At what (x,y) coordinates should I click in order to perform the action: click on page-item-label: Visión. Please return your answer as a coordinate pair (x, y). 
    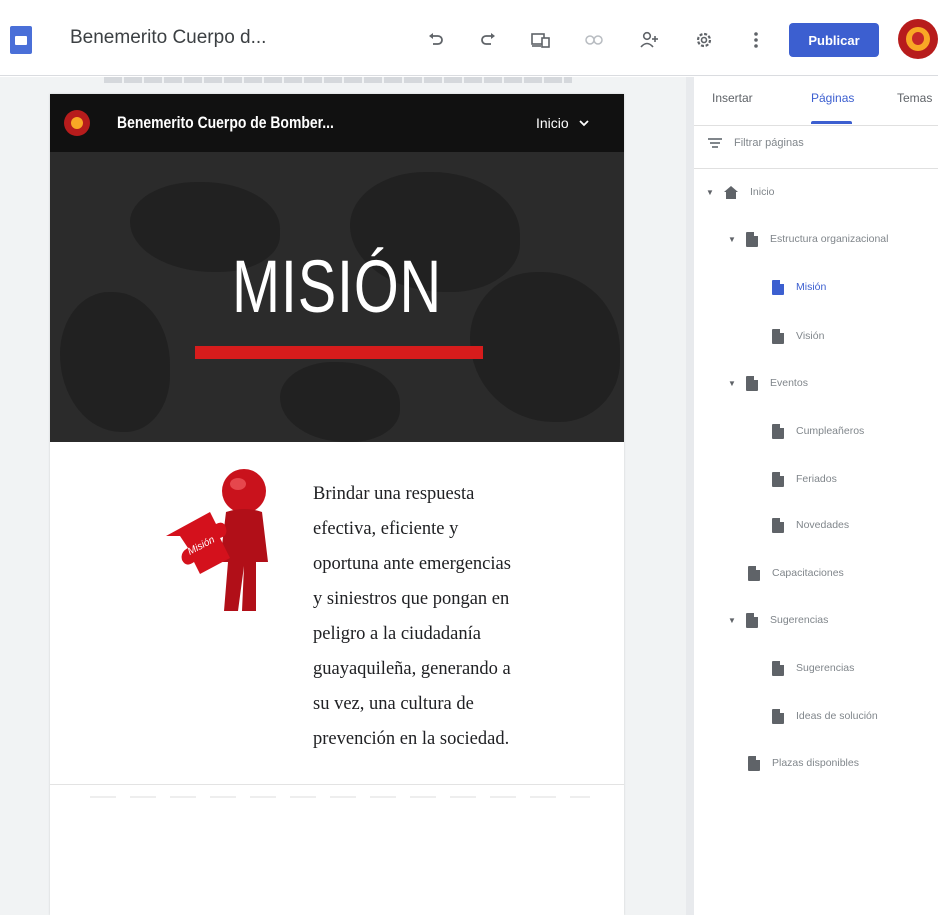
    Looking at the image, I should click on (810, 336).